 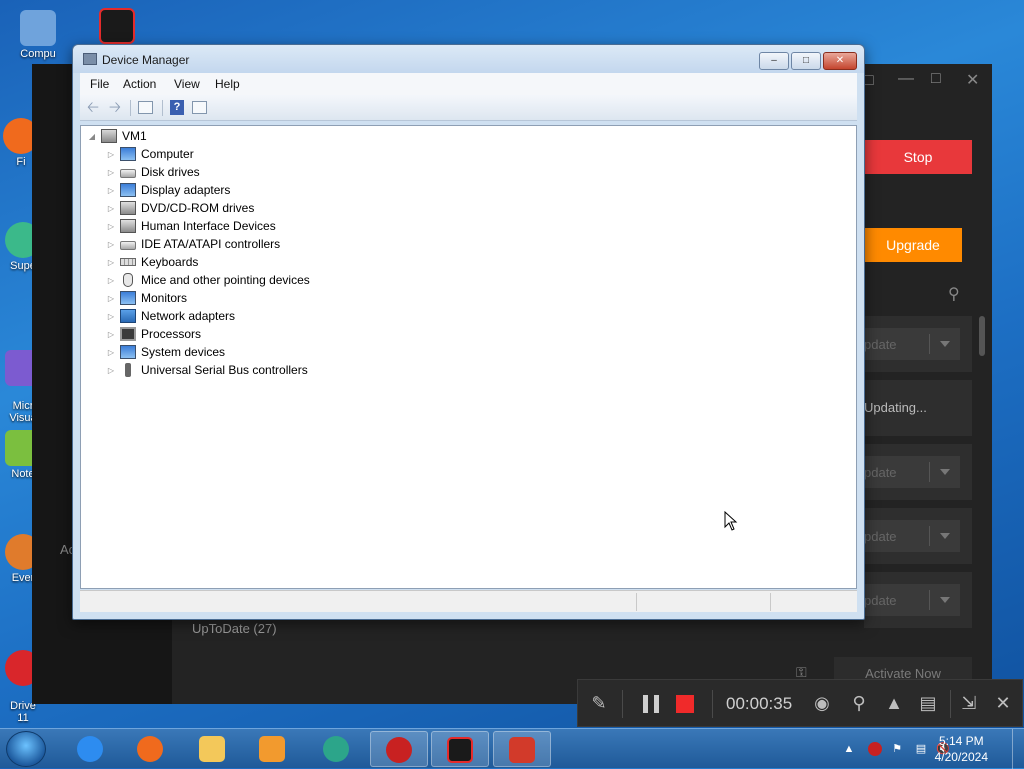 What do you see at coordinates (91, 749) in the screenshot?
I see `taskbar-app-internet-explorer` at bounding box center [91, 749].